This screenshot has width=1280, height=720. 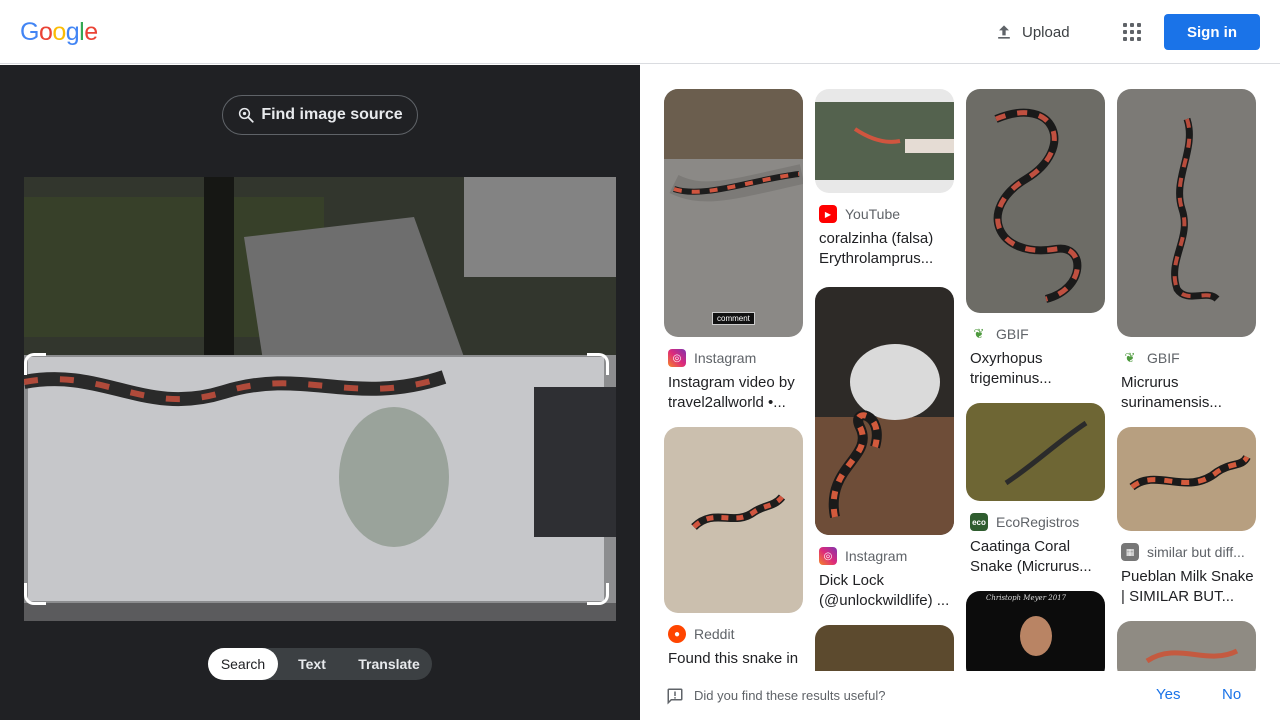 I want to click on result-thumbnail: Christoph Meyer 2017, so click(x=1035, y=631).